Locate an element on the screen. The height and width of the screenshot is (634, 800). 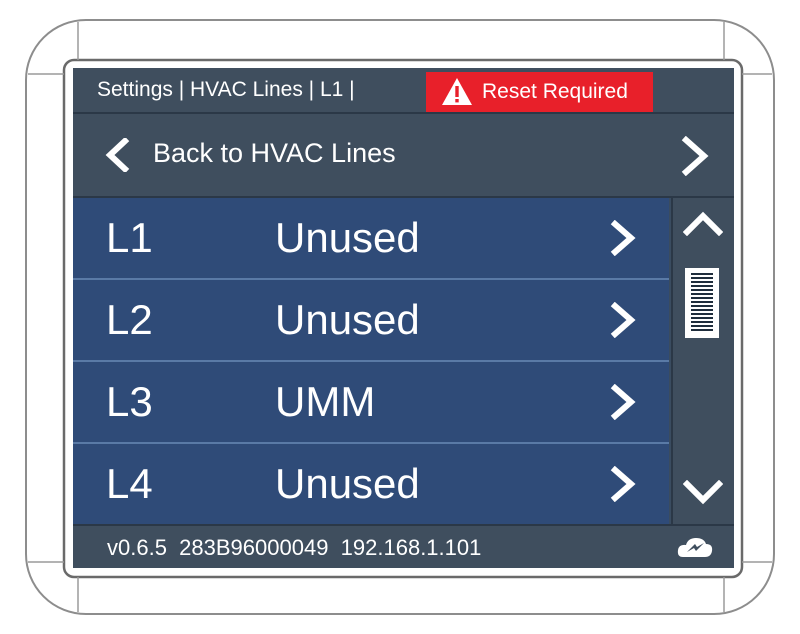
reset-required-alert: Reset Required is located at coordinates (539, 92).